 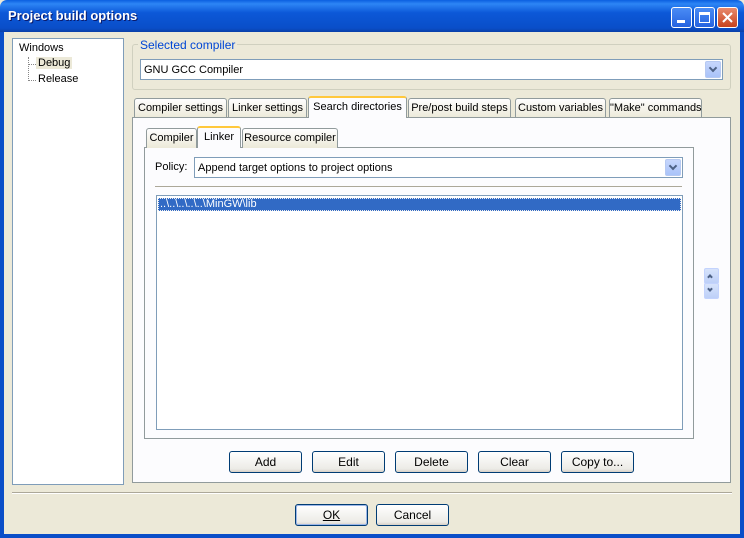 I want to click on subtab-linker: Linker, so click(x=219, y=137).